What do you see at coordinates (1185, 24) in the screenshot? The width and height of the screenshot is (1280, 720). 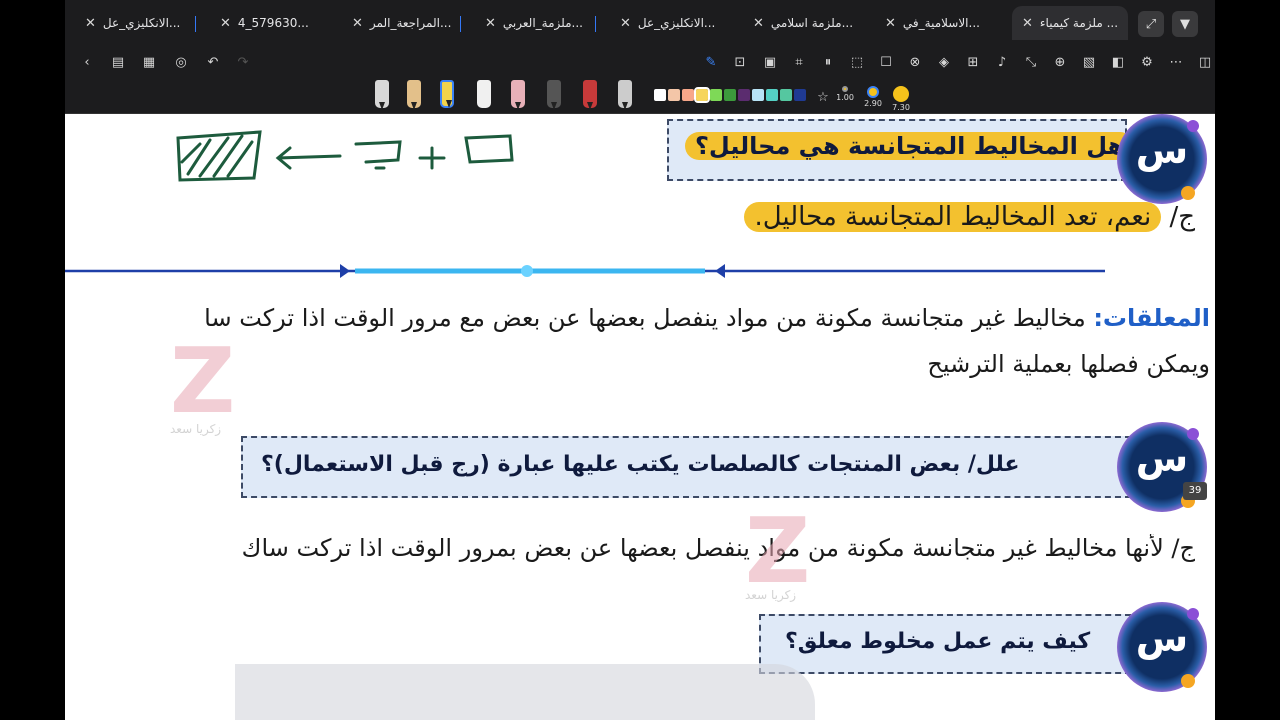 I see `chevron-down-icon: ▼` at bounding box center [1185, 24].